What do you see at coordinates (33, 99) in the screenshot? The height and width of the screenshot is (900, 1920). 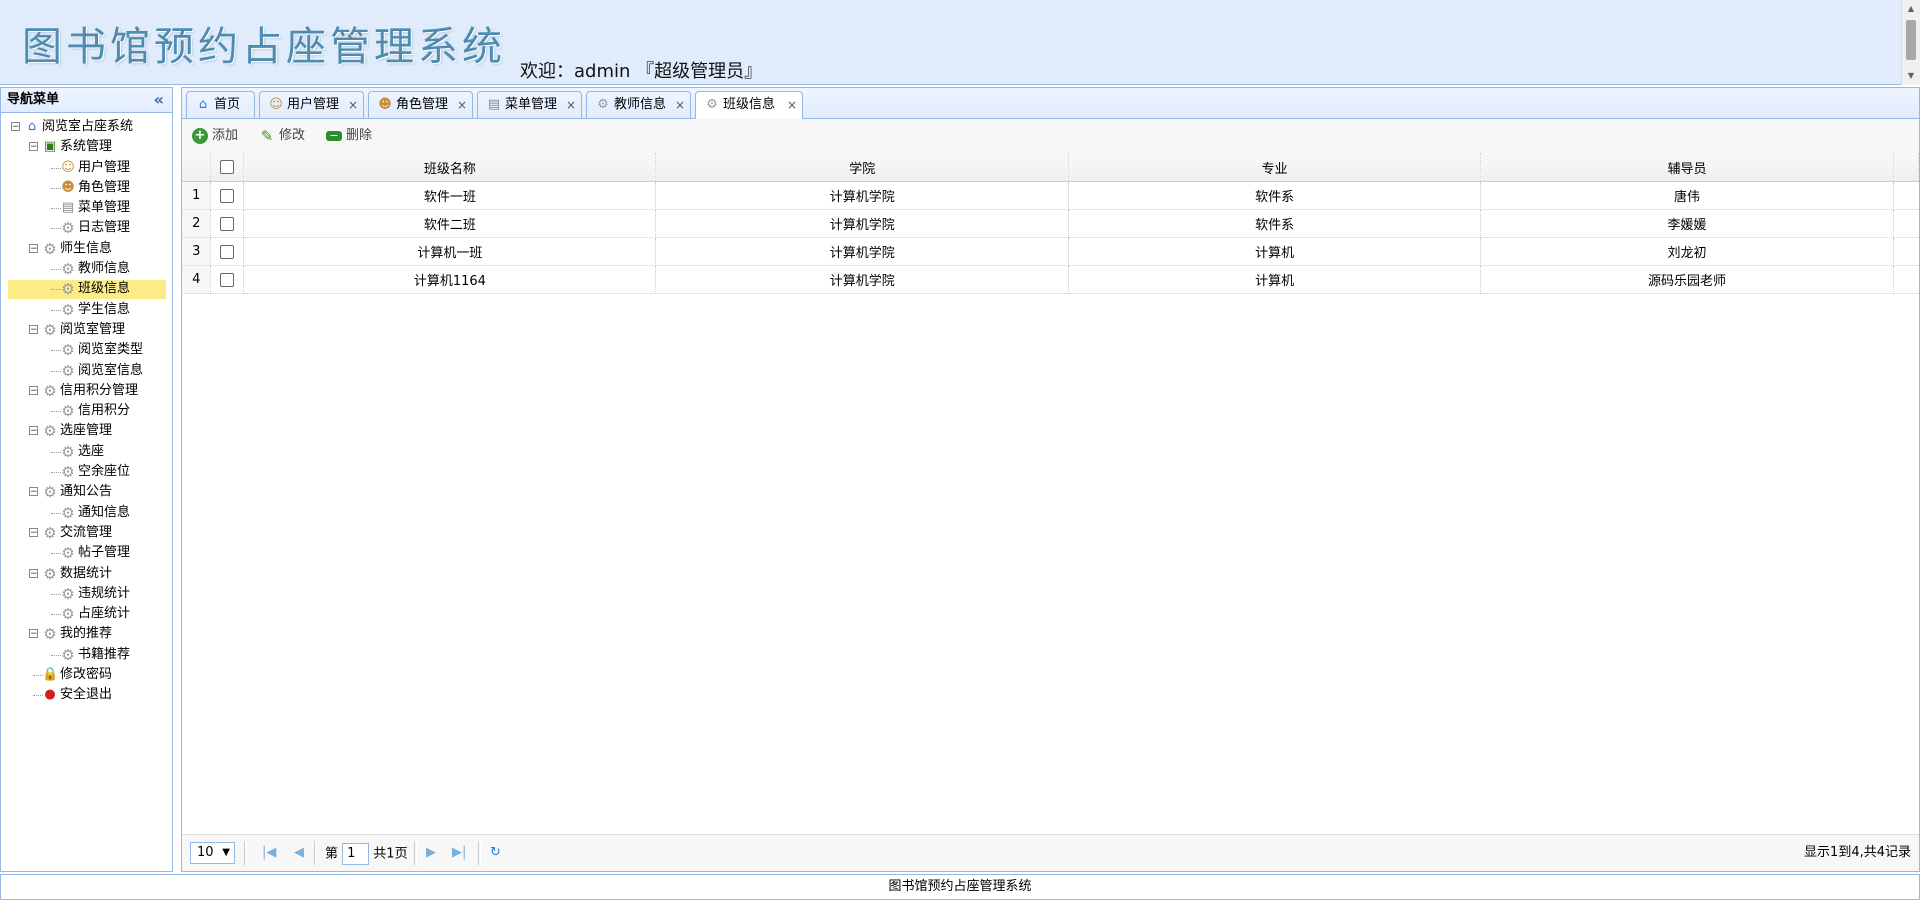 I see `nav-title: 导航菜单` at bounding box center [33, 99].